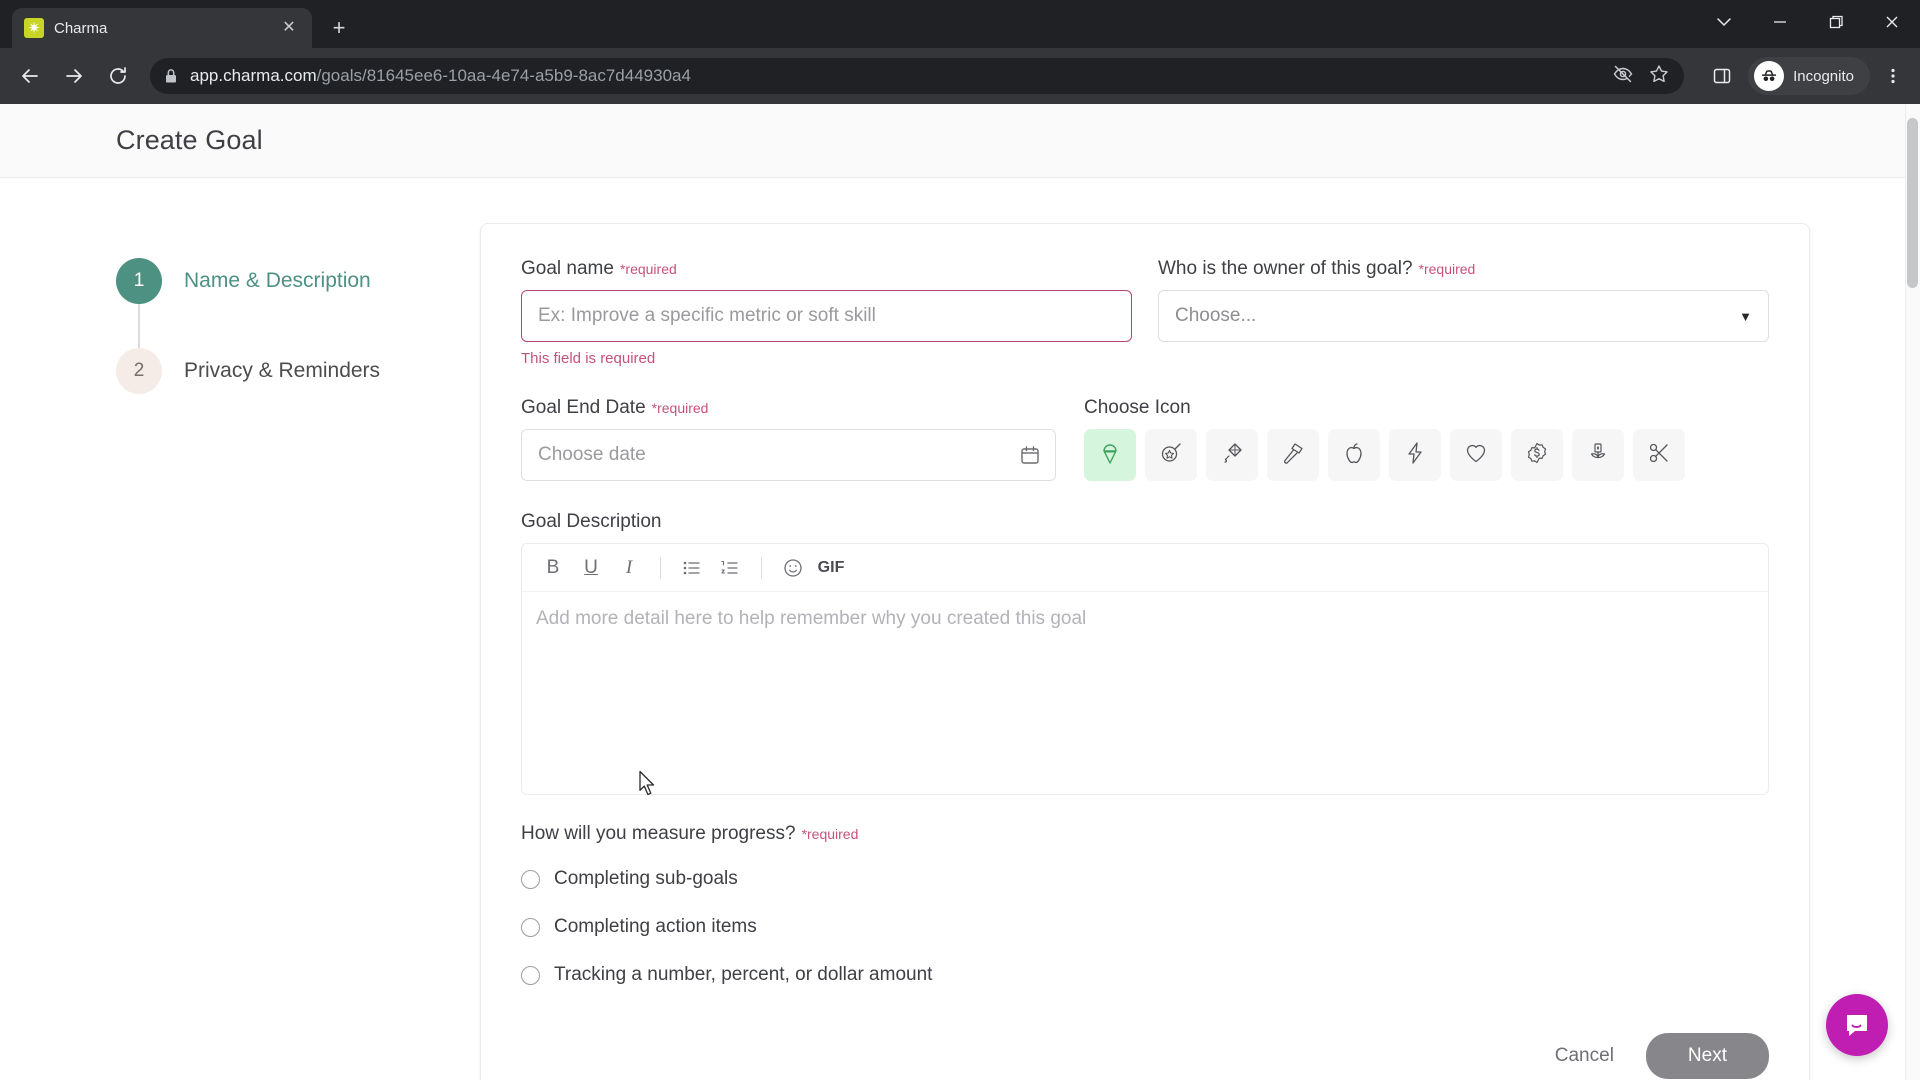  I want to click on radio-label: Completing sub-goals, so click(646, 878).